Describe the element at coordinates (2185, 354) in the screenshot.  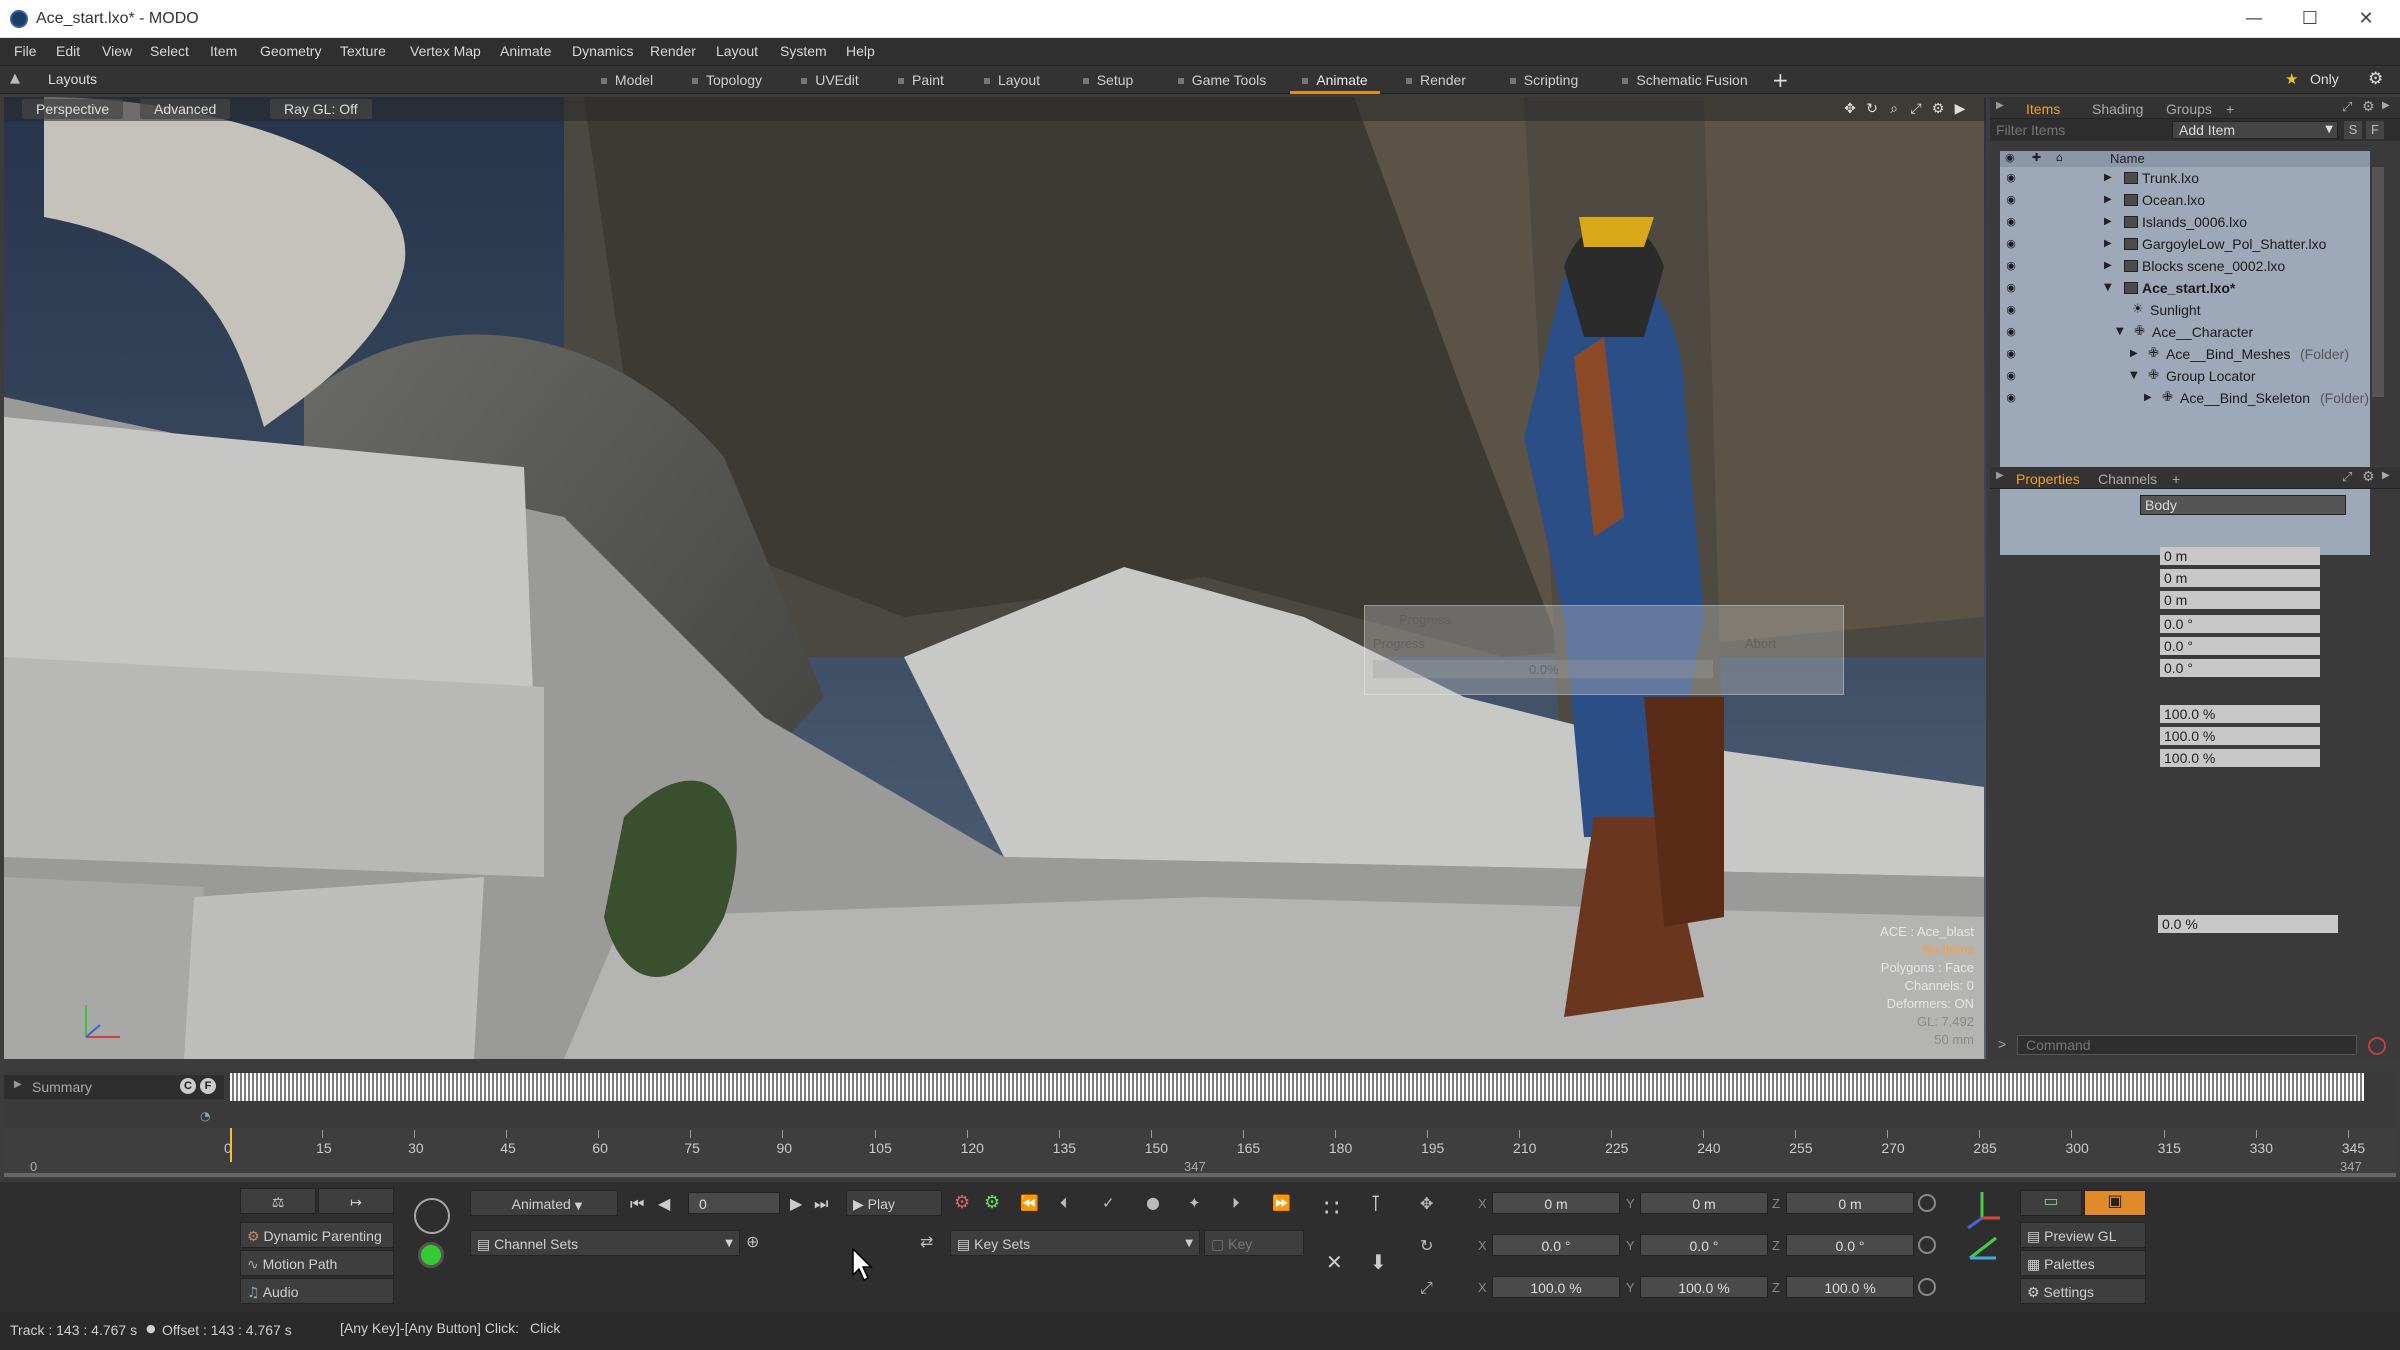
I see `item-row: ◉ ▶ ✙ Ace__Bind_Meshes (Folder)` at that location.